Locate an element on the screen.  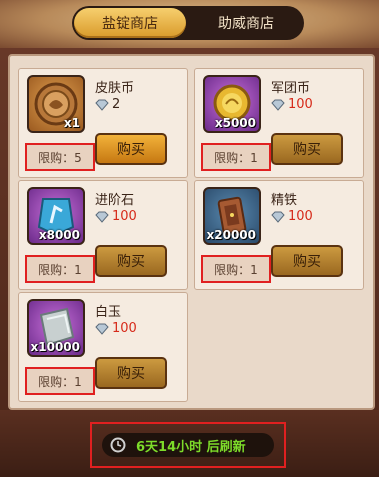
shop-tabs: 盐锭商店 助威商店 is located at coordinates (188, 23).